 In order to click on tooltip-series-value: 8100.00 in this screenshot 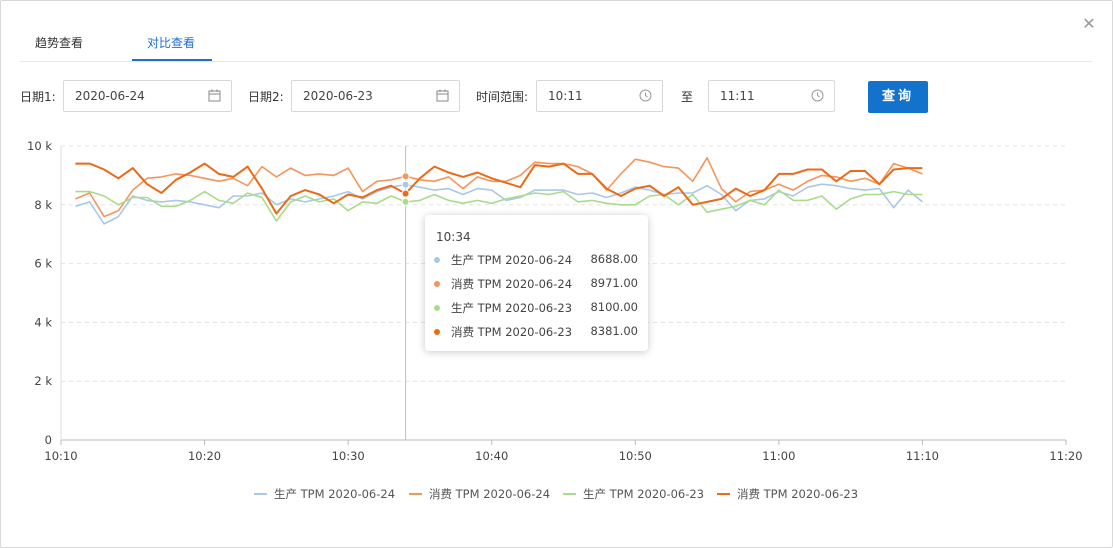, I will do `click(614, 307)`.